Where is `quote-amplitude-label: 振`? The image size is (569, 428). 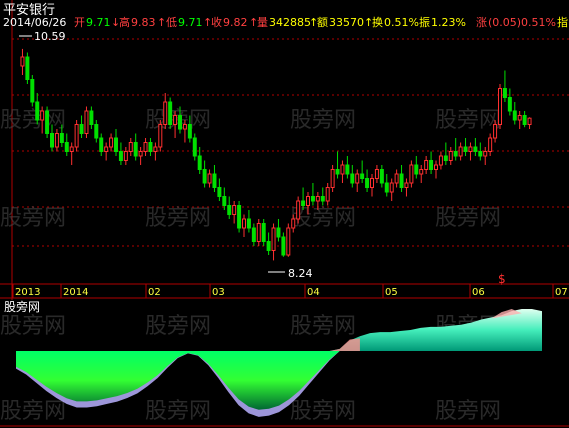 quote-amplitude-label: 振 is located at coordinates (424, 22).